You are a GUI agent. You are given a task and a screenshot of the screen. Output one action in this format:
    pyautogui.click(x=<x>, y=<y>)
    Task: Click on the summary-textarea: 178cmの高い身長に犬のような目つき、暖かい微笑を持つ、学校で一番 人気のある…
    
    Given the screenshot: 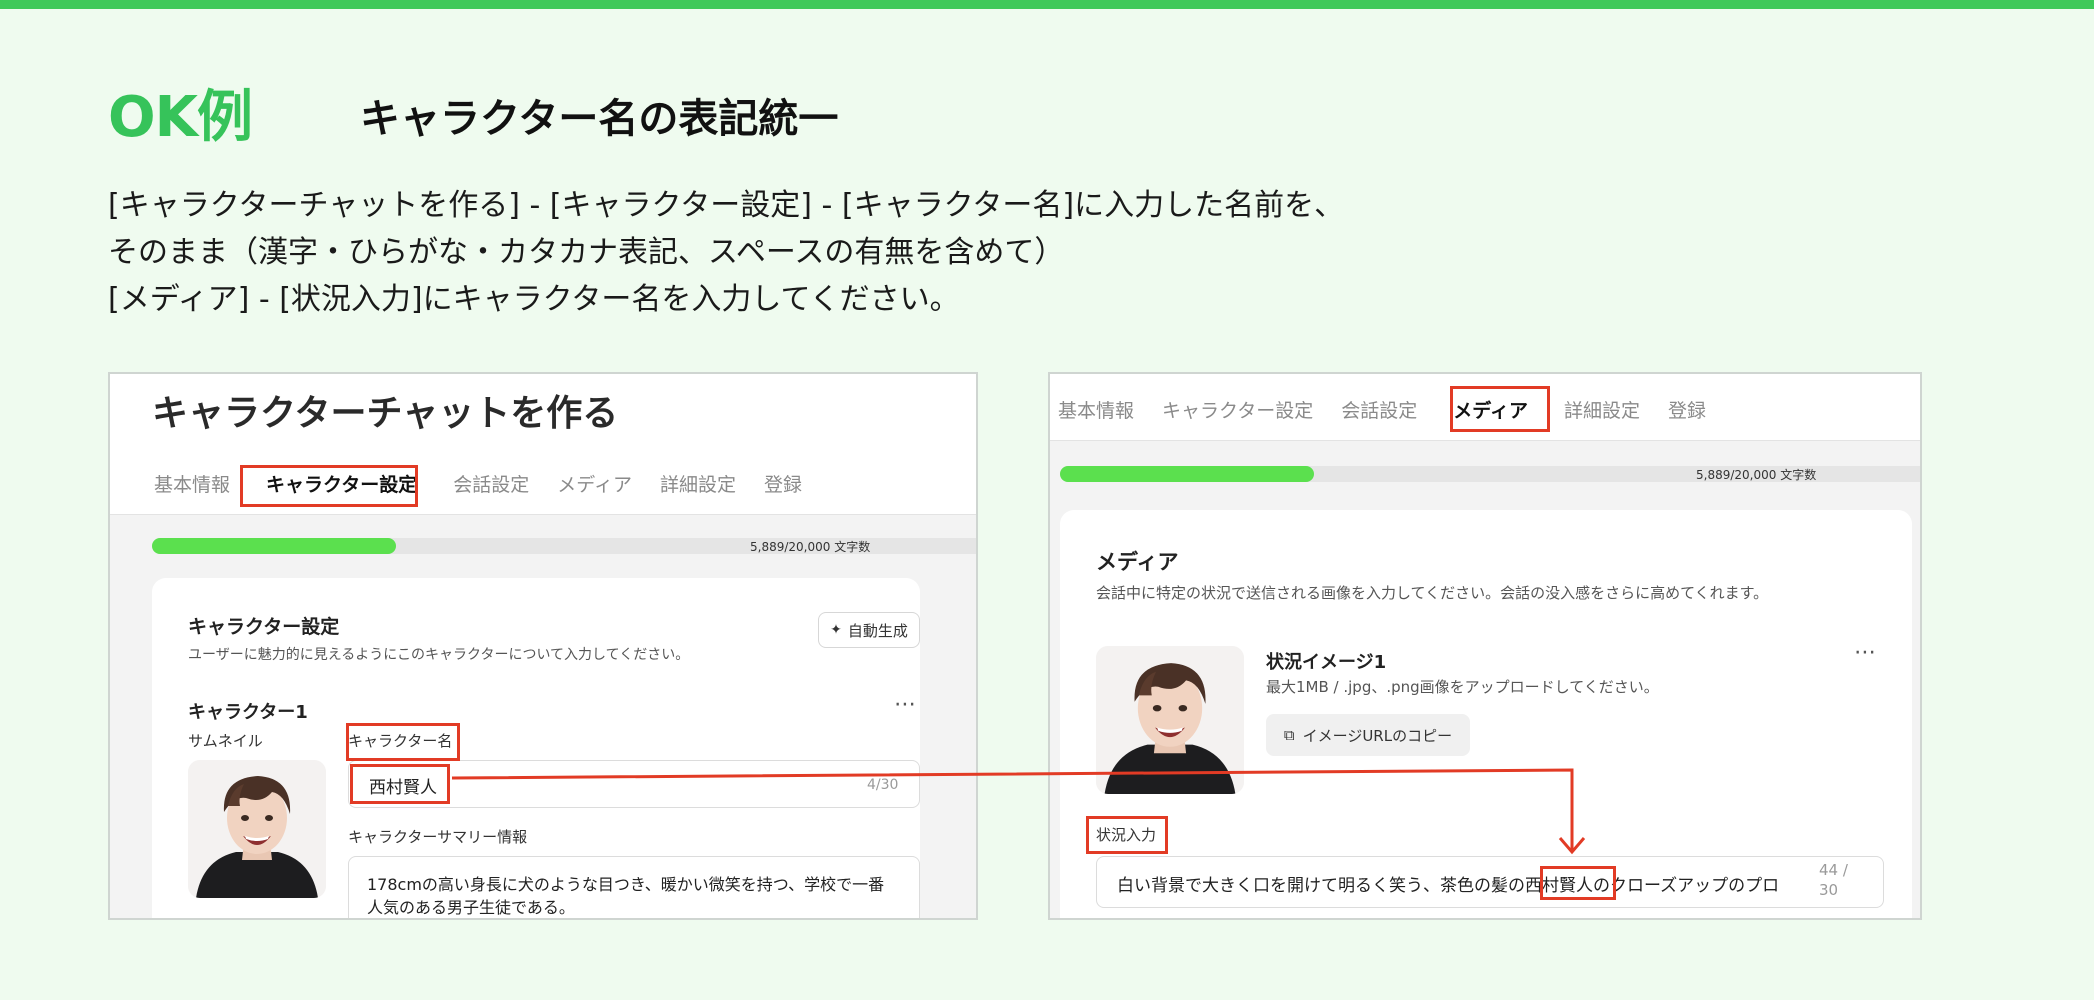 What is the action you would take?
    pyautogui.click(x=634, y=887)
    